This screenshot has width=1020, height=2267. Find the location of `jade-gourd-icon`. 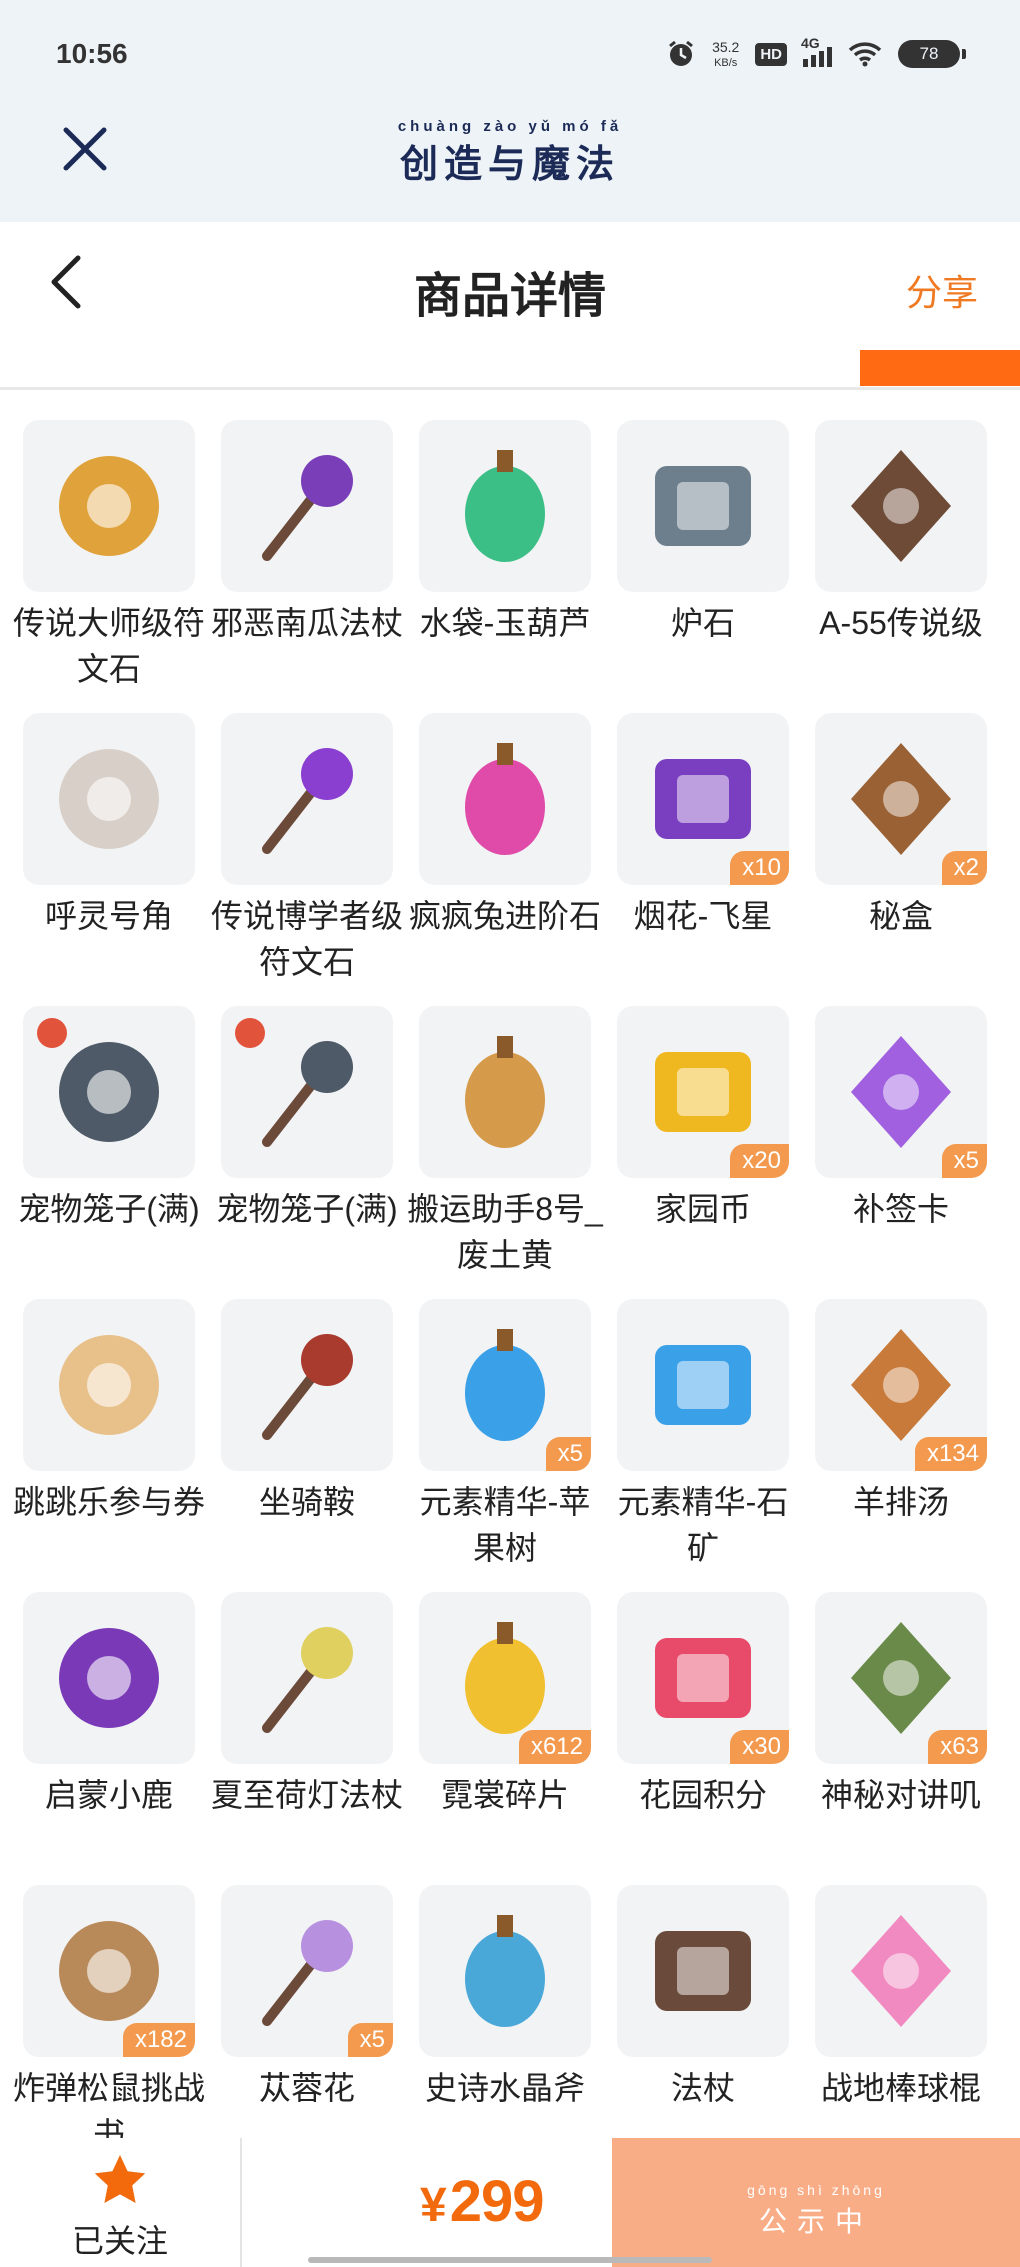

jade-gourd-icon is located at coordinates (505, 506).